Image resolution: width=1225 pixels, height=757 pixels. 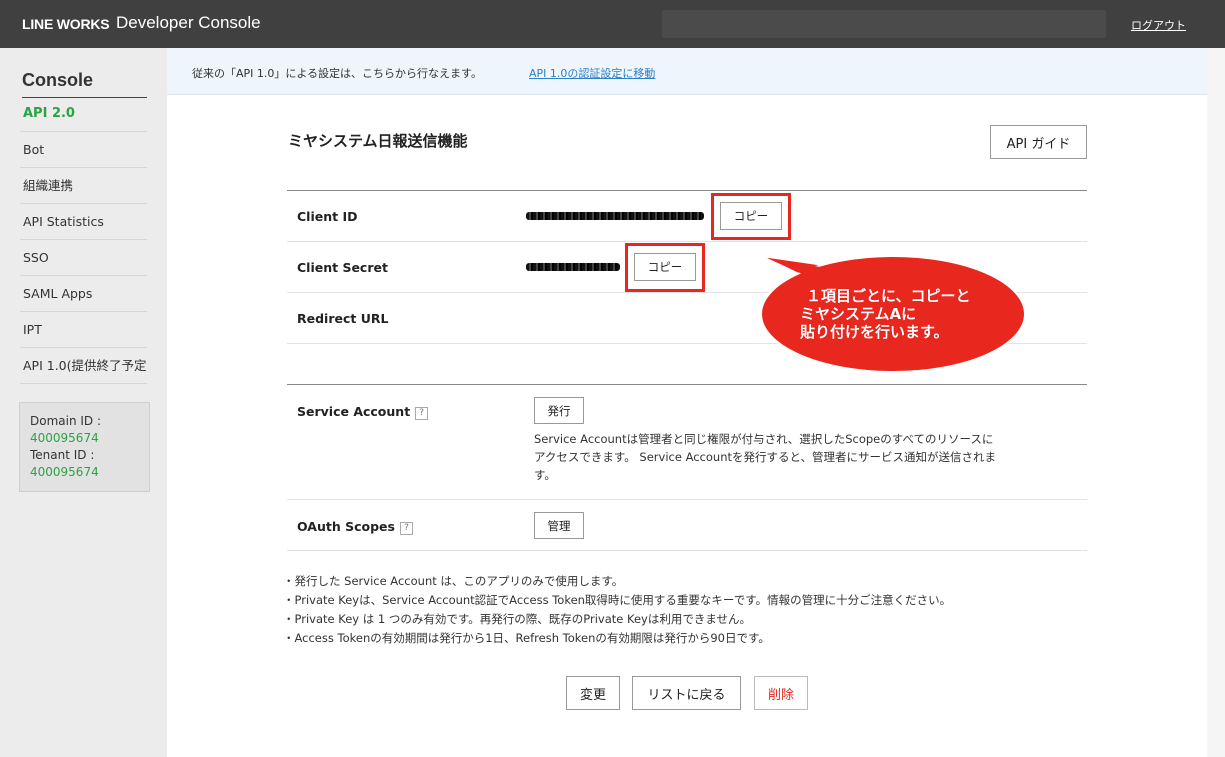 I want to click on api-guide-button: API ガイド, so click(x=1038, y=142).